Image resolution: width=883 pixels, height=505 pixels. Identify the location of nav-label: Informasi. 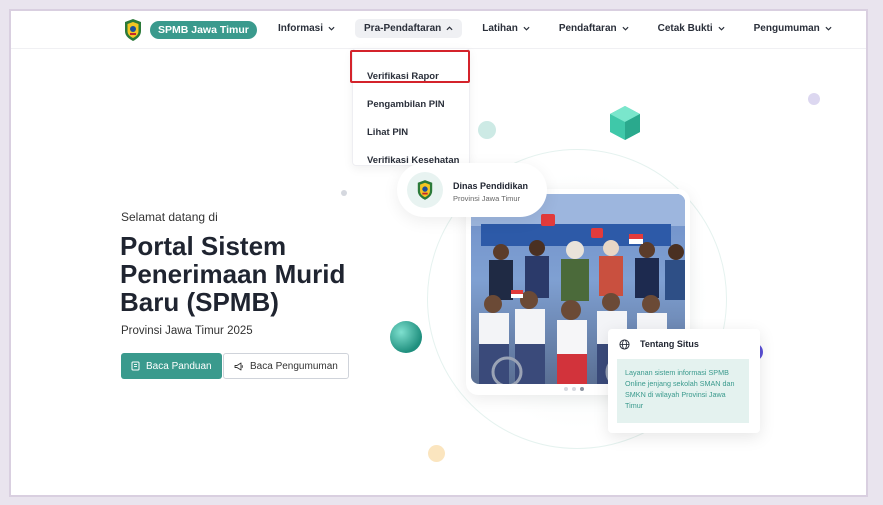
(301, 28).